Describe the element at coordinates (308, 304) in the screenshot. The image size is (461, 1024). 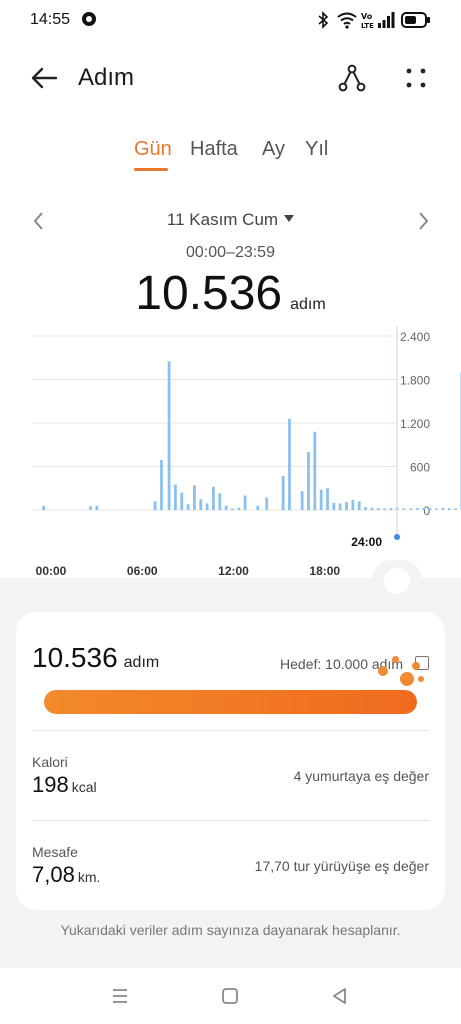
I see `total-steps-unit: adım` at that location.